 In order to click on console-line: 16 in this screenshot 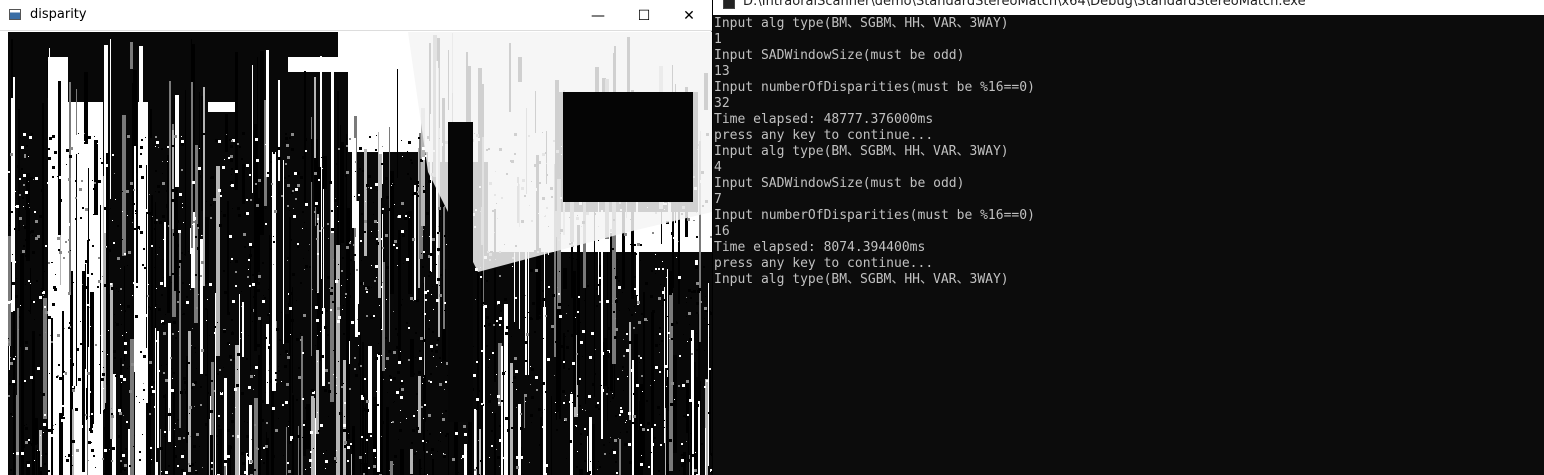, I will do `click(722, 231)`.